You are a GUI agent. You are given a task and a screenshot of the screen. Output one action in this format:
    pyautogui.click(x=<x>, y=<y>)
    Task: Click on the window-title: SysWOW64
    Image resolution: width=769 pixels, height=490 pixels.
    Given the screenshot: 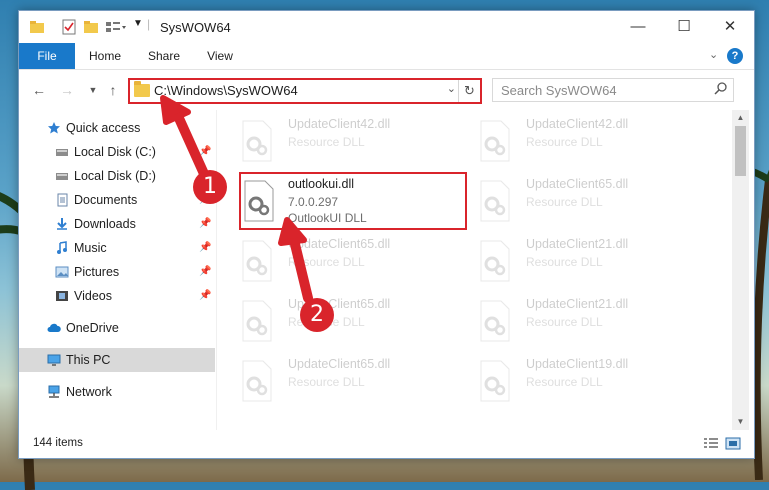 What is the action you would take?
    pyautogui.click(x=195, y=27)
    